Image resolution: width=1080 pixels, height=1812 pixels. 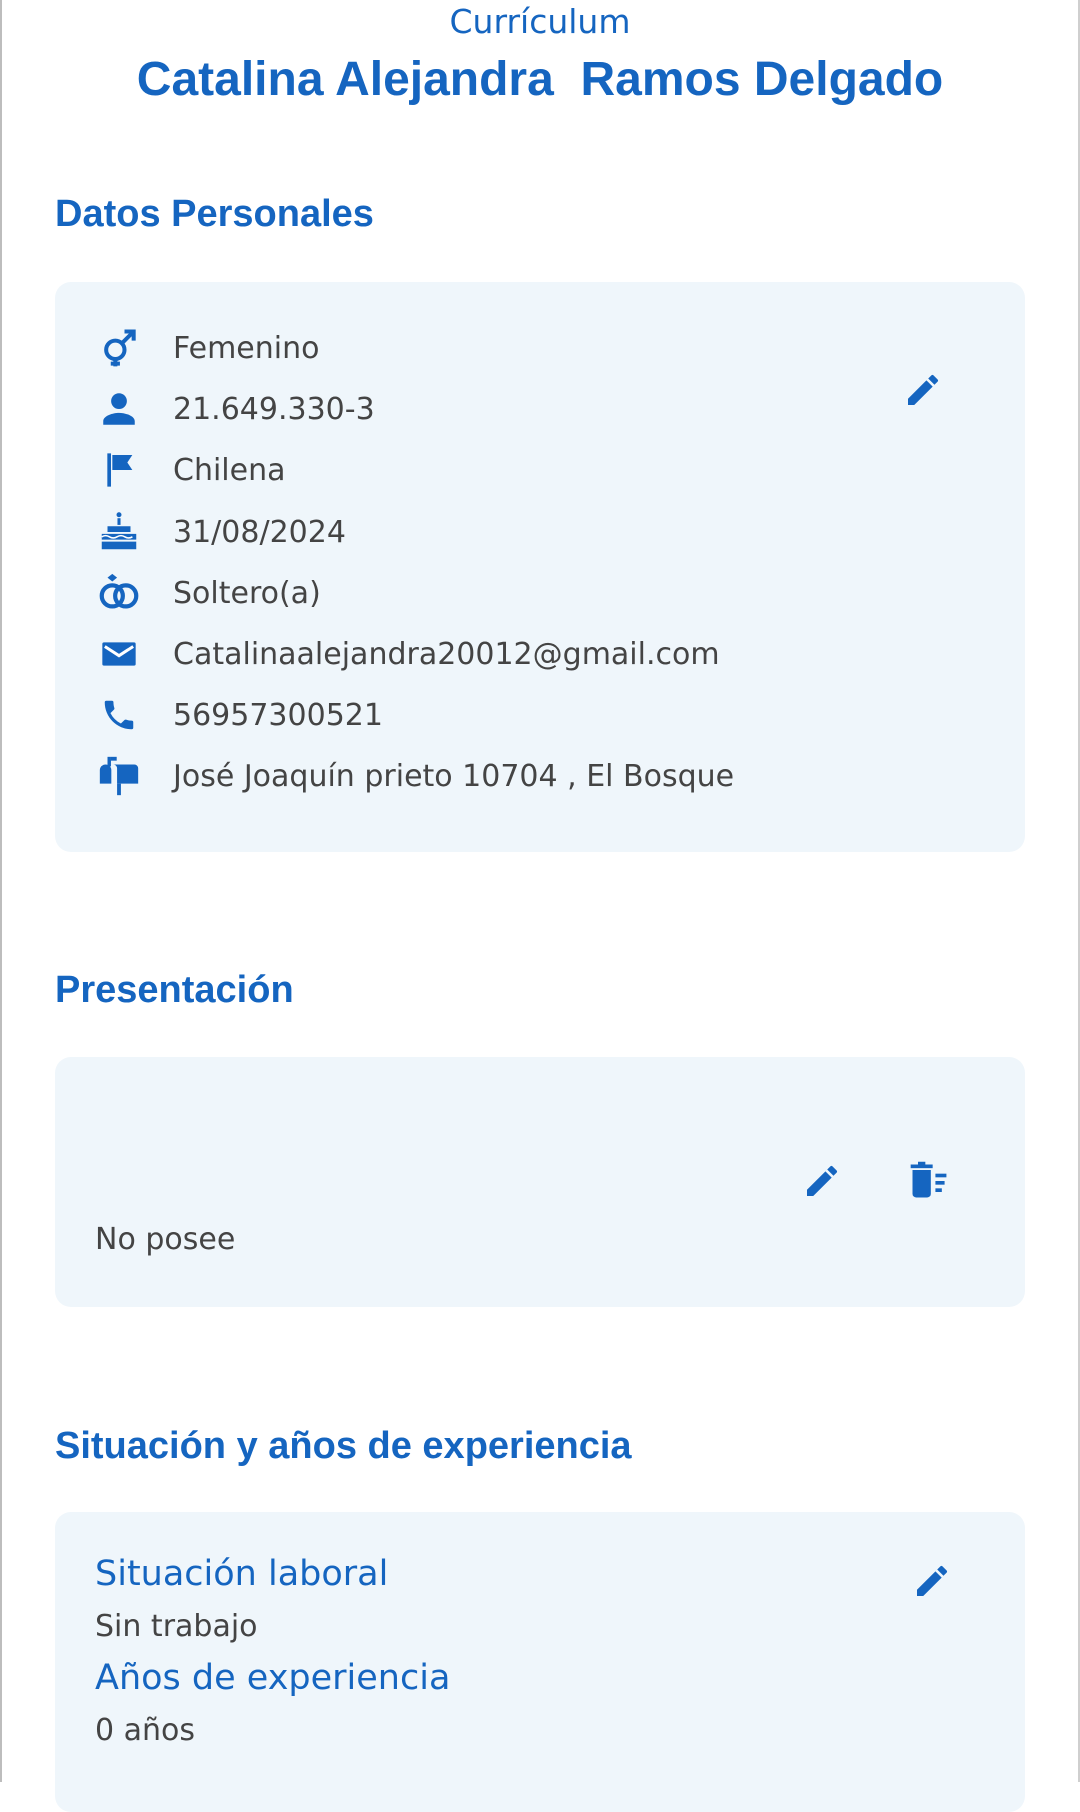 I want to click on cake-icon, so click(x=119, y=532).